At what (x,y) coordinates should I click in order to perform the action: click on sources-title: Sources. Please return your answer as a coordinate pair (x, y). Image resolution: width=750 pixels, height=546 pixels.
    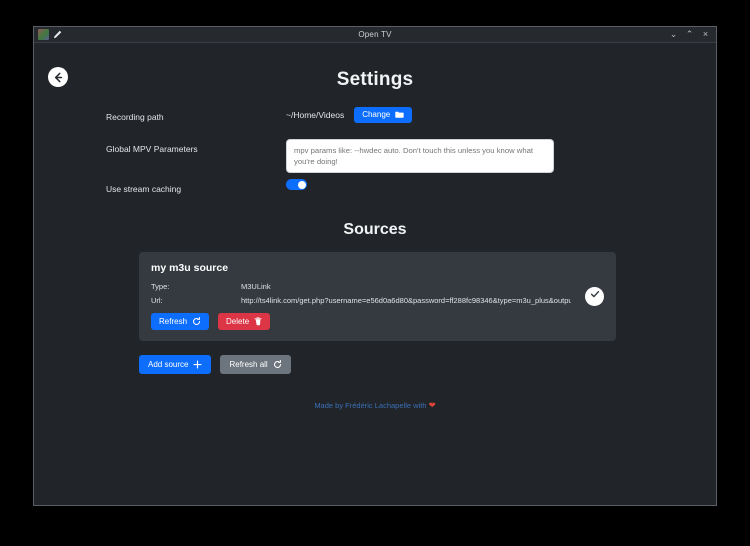
    Looking at the image, I should click on (375, 230).